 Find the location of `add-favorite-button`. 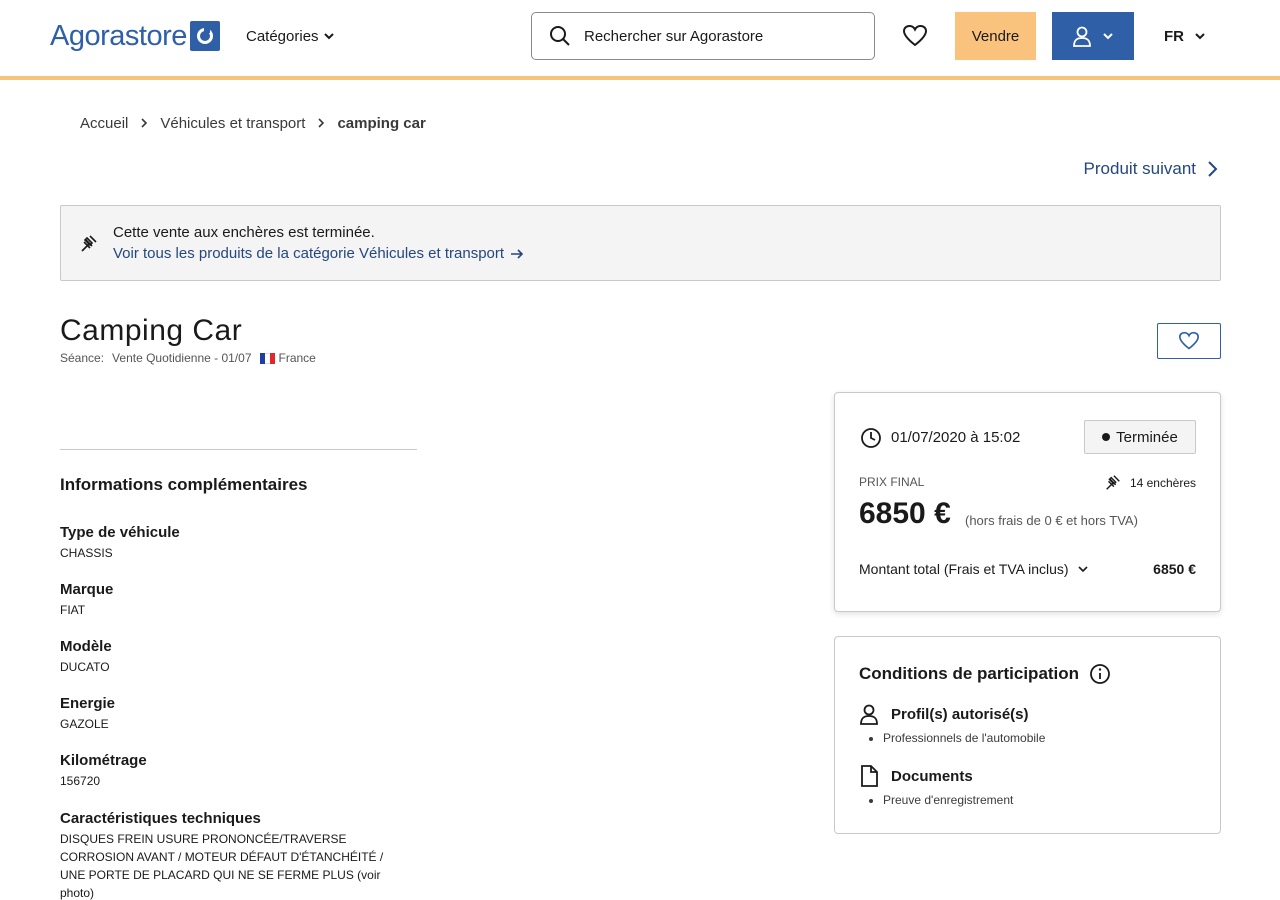

add-favorite-button is located at coordinates (1189, 341).